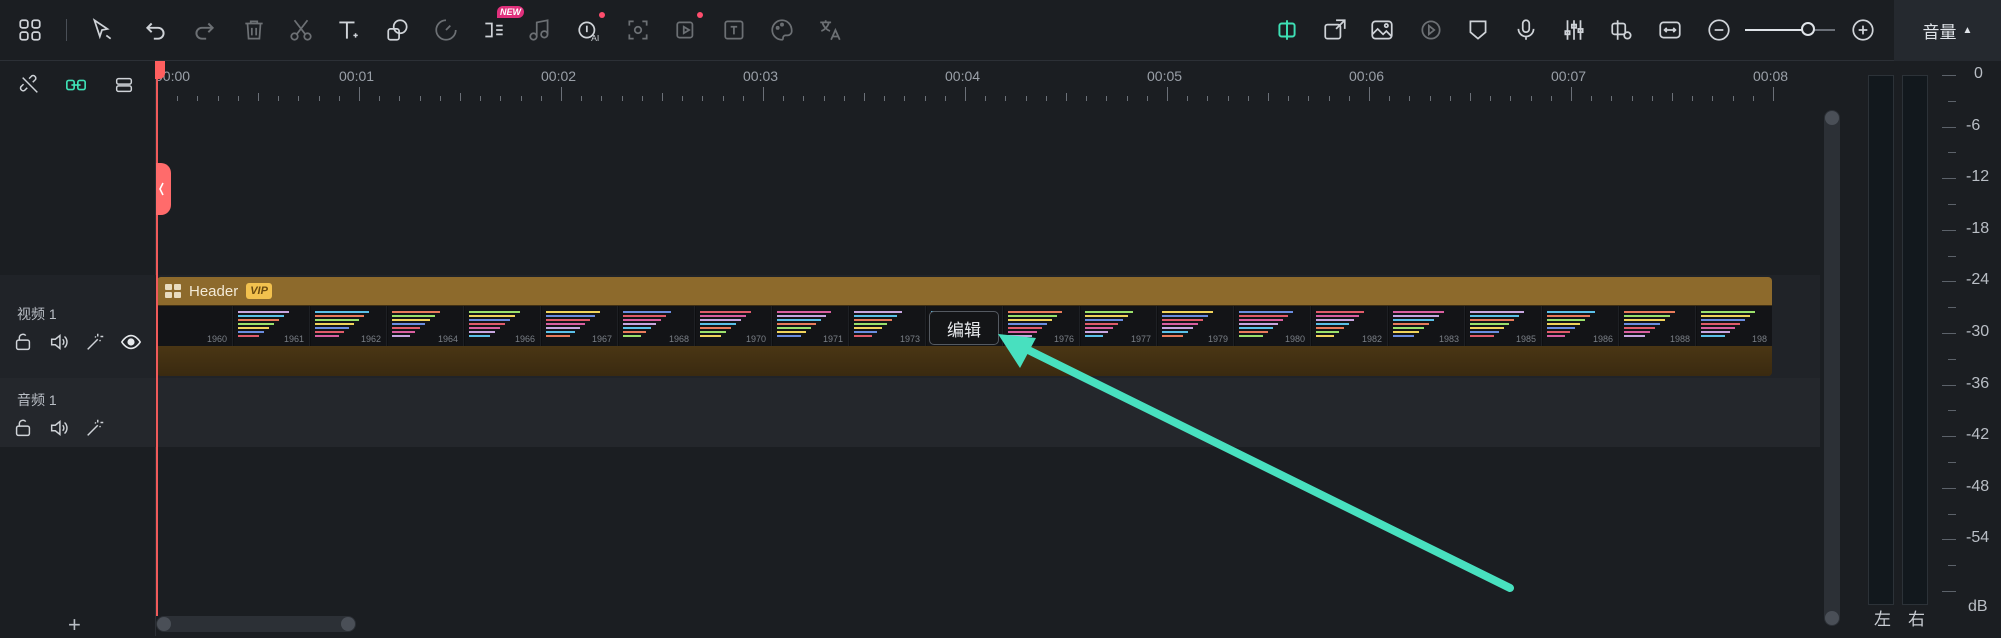  I want to click on music-note-icon, so click(540, 30).